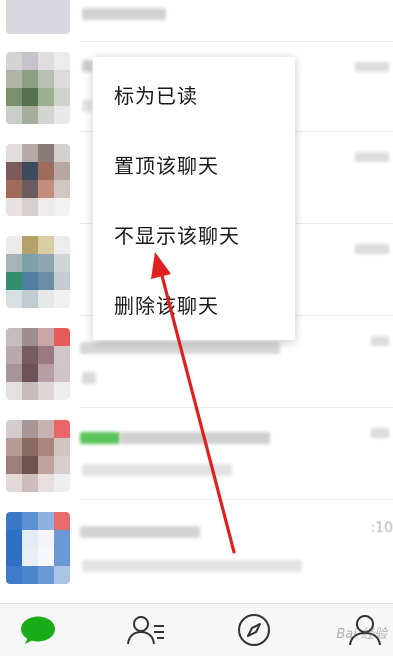 Image resolution: width=393 pixels, height=656 pixels. I want to click on hide-chat-menu-item: 不显示该聊天, so click(194, 234).